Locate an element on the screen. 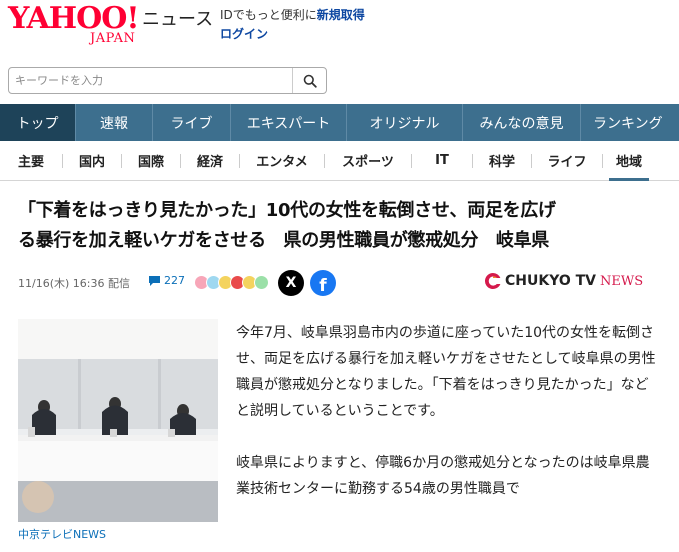  chukyo-tv-logo-icon is located at coordinates (492, 280).